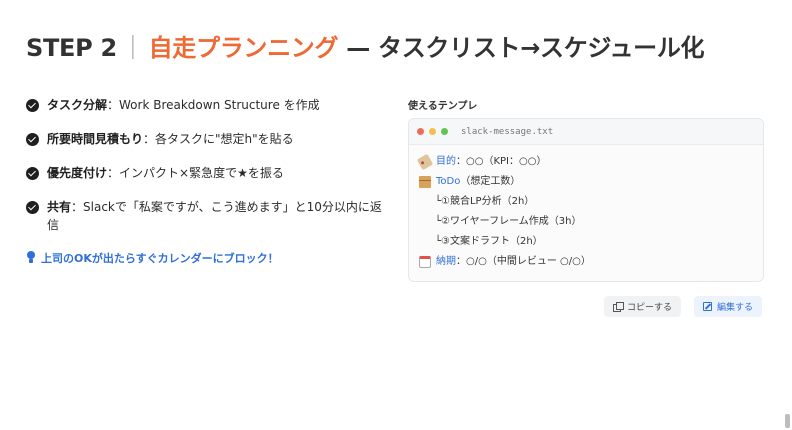  I want to click on copy-icon, so click(618, 307).